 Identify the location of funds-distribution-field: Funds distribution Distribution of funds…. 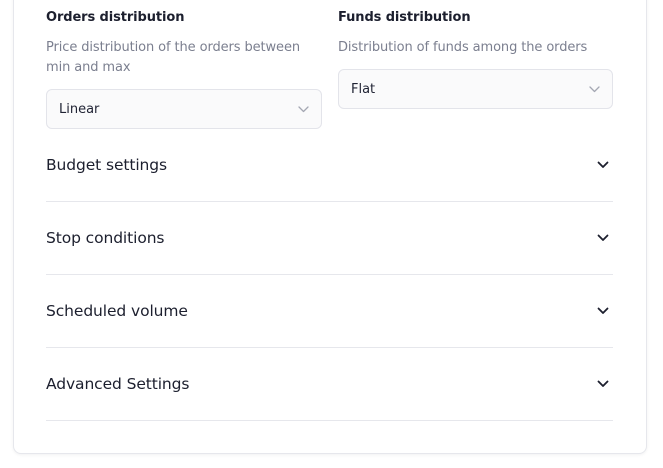
(475, 34).